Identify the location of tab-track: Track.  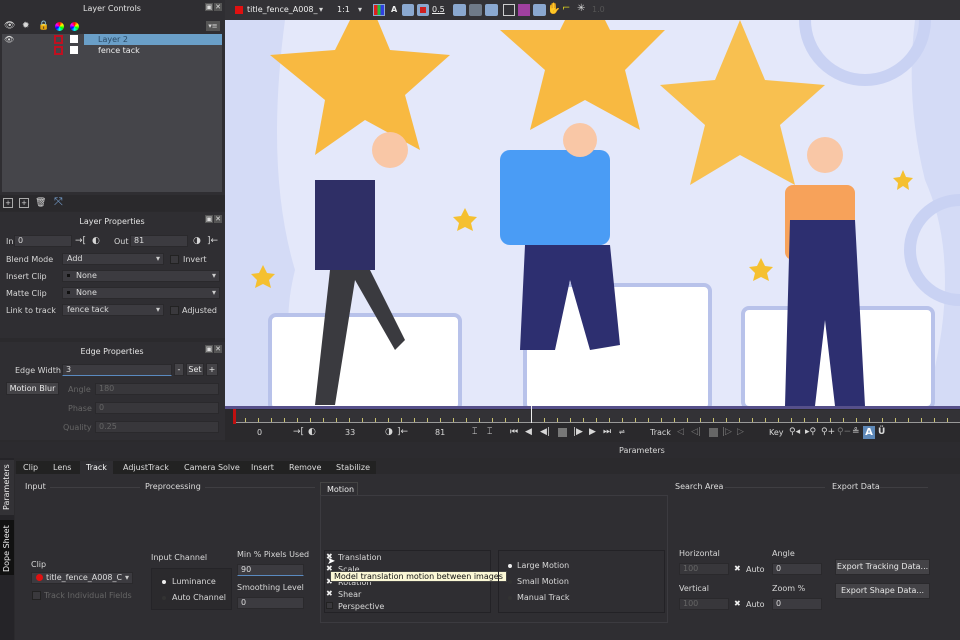
(96, 467).